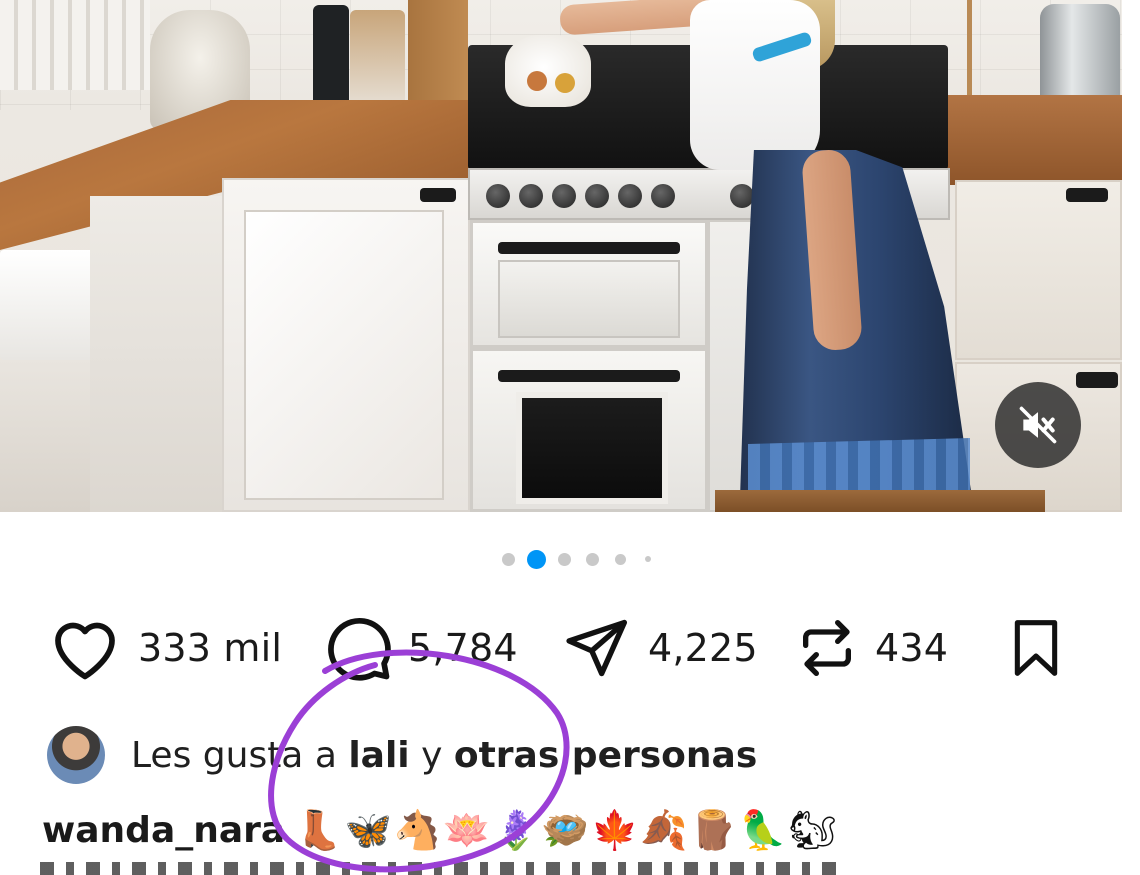 This screenshot has height=875, width=1140. I want to click on like-button: 333 mil, so click(165, 648).